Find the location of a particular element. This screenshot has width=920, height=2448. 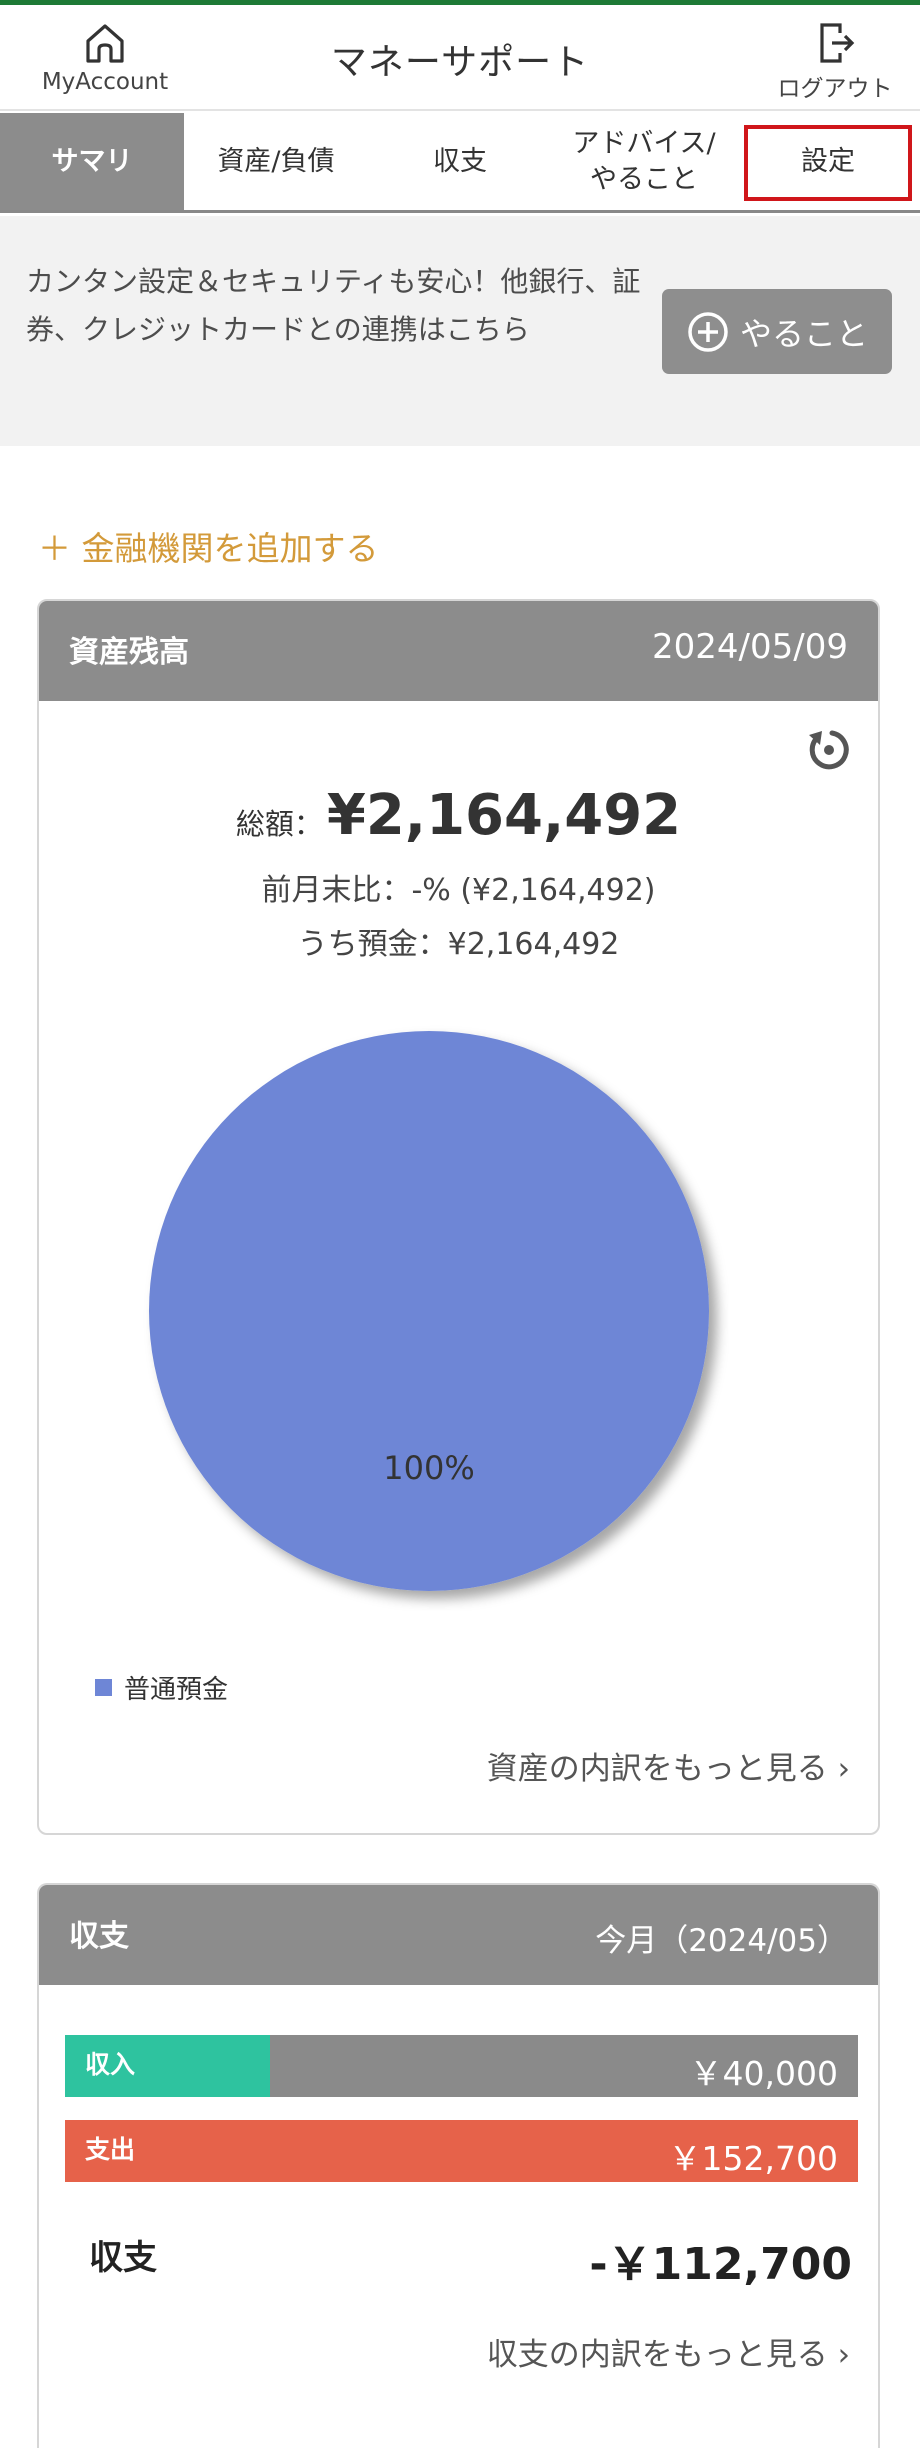

legend-swatch is located at coordinates (103, 1687).